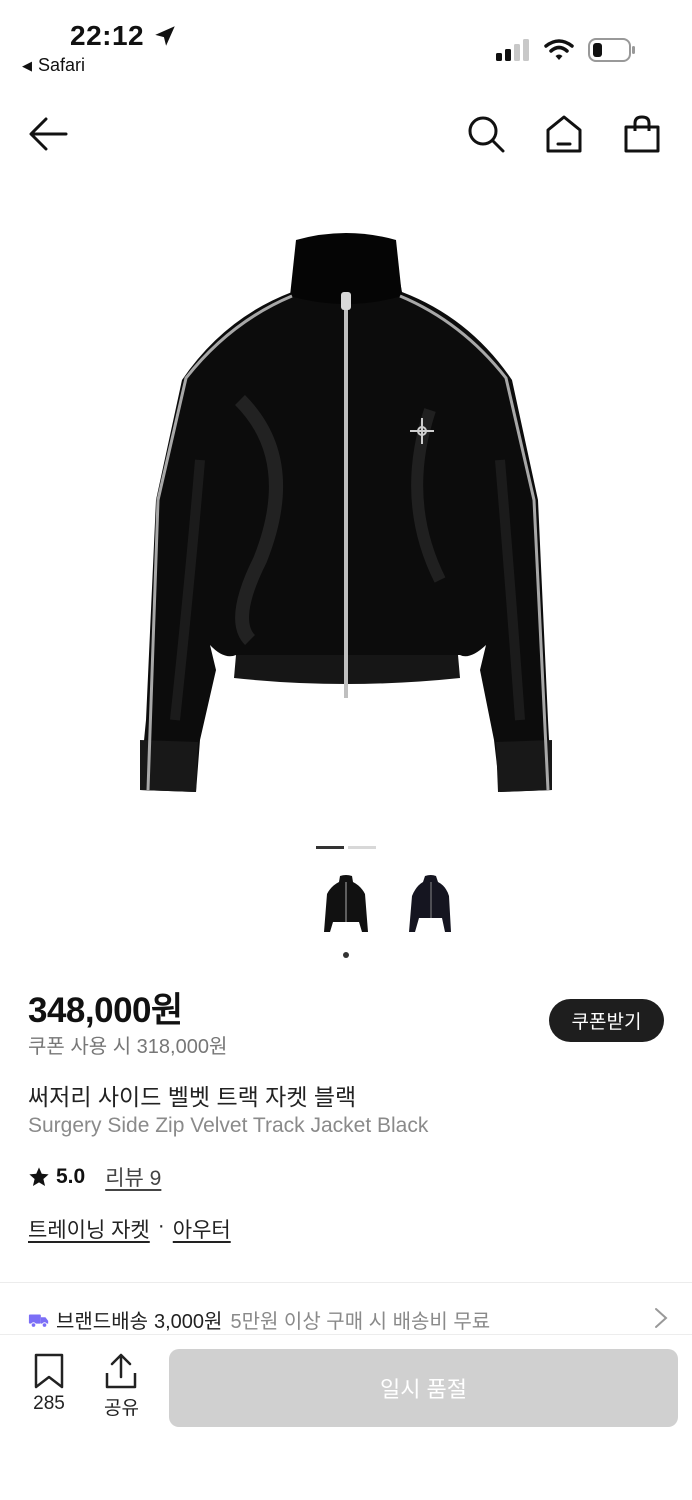  I want to click on share-label: 공유, so click(121, 1408).